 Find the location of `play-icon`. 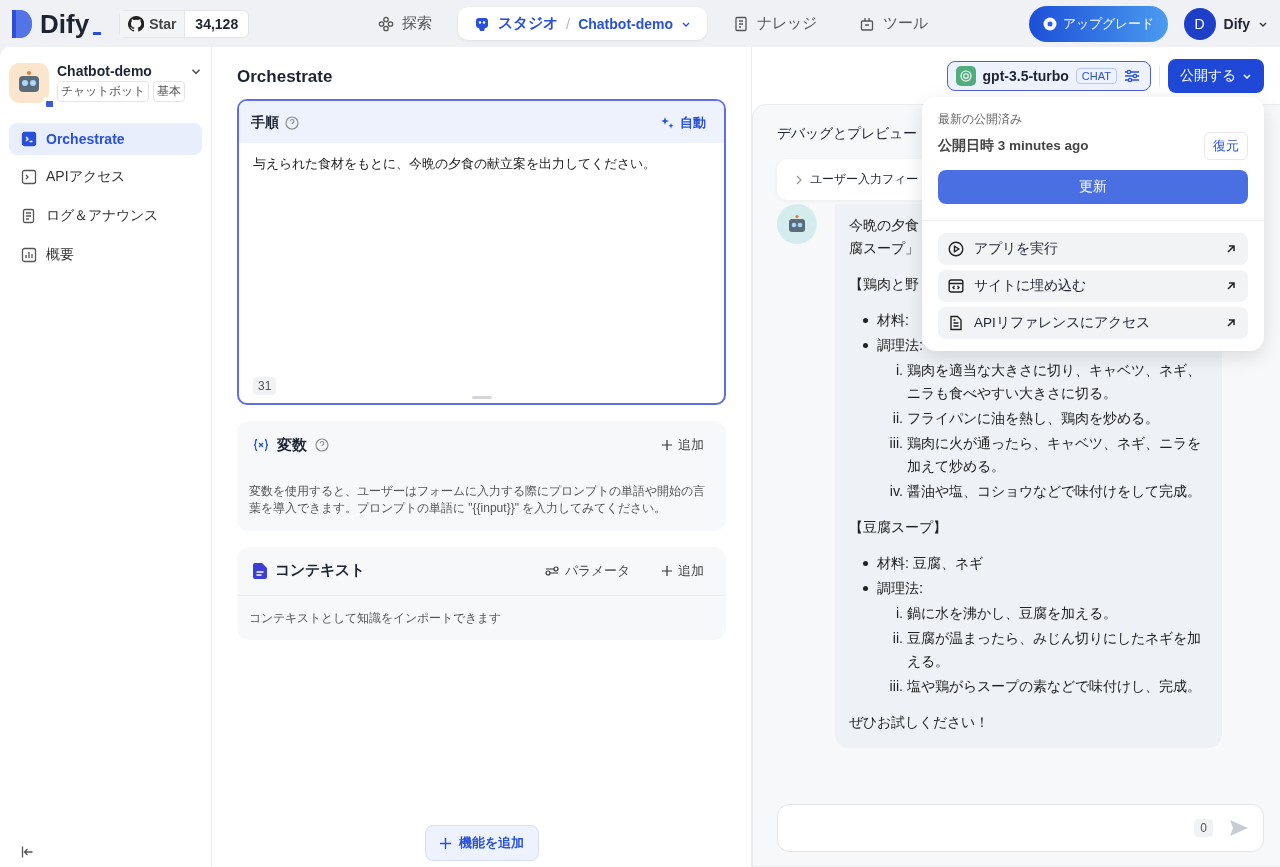

play-icon is located at coordinates (956, 249).